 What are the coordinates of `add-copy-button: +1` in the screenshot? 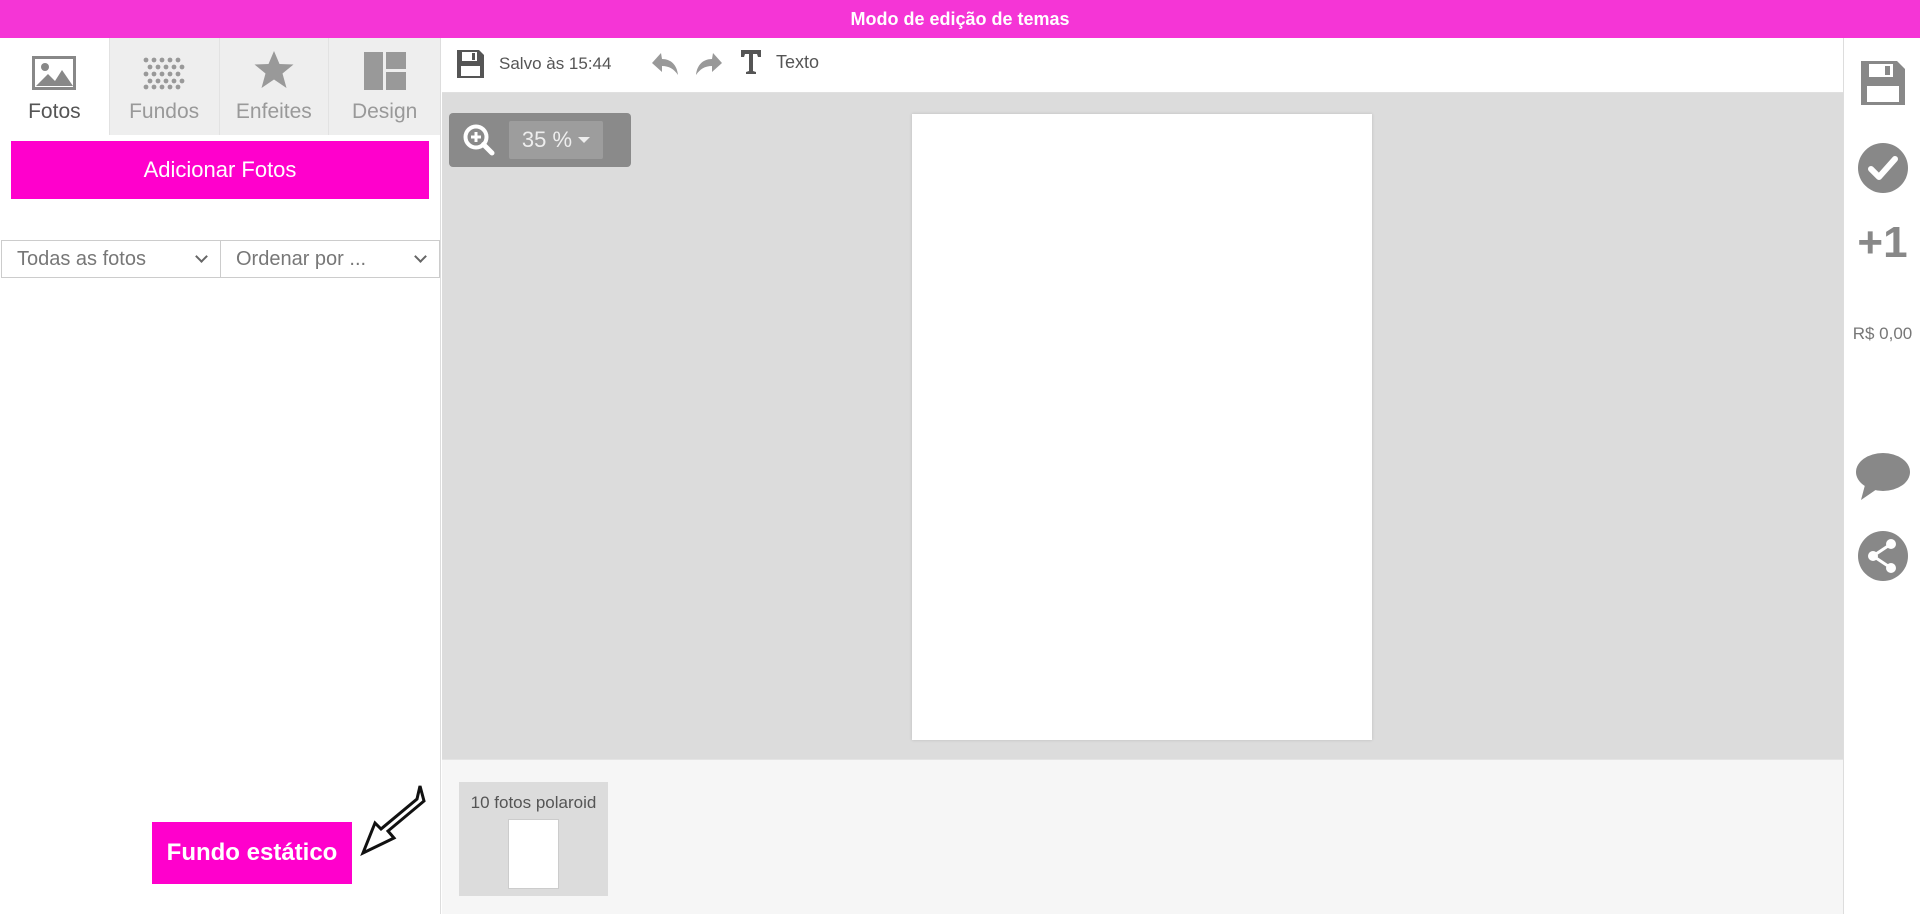 It's located at (1882, 243).